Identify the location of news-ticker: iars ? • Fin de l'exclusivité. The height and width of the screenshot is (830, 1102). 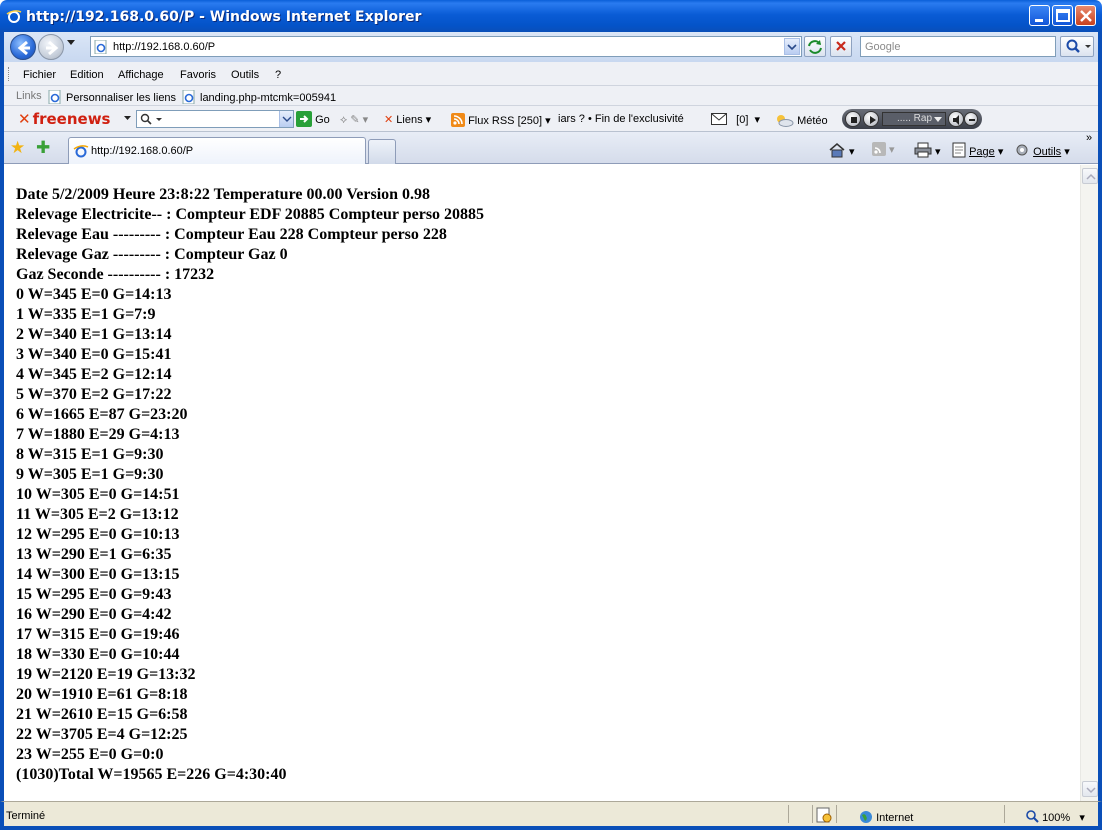
(621, 119).